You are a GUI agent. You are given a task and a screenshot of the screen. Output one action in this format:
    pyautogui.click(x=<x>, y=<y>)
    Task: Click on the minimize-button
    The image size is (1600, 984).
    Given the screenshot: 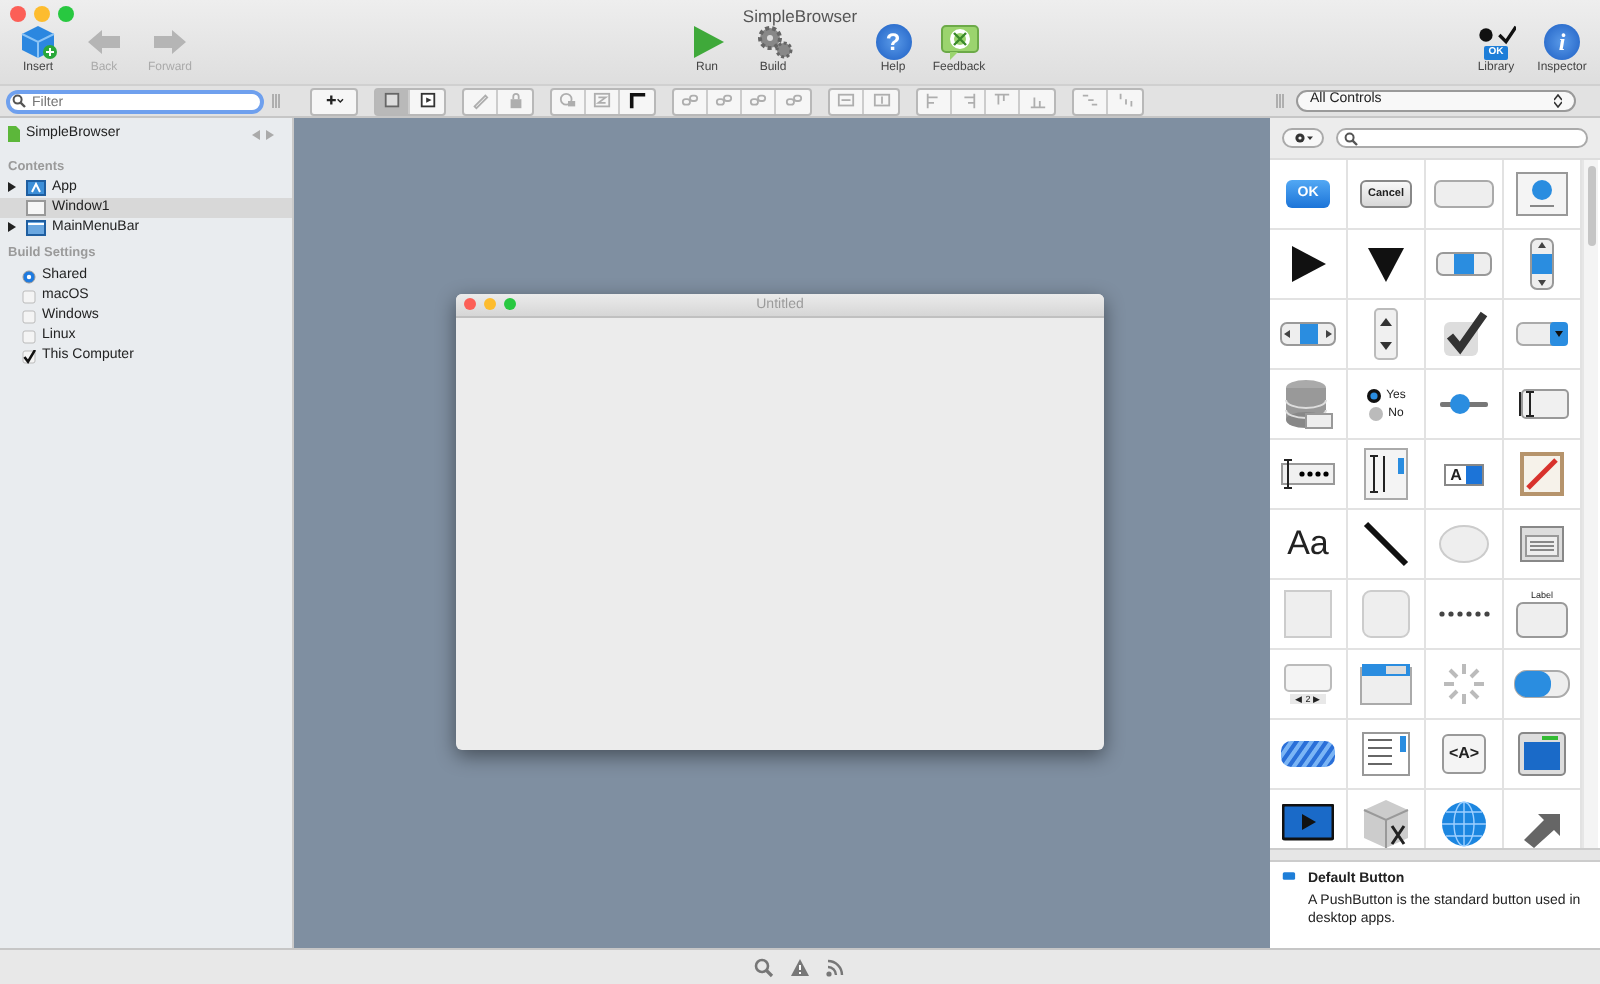 What is the action you would take?
    pyautogui.click(x=490, y=304)
    